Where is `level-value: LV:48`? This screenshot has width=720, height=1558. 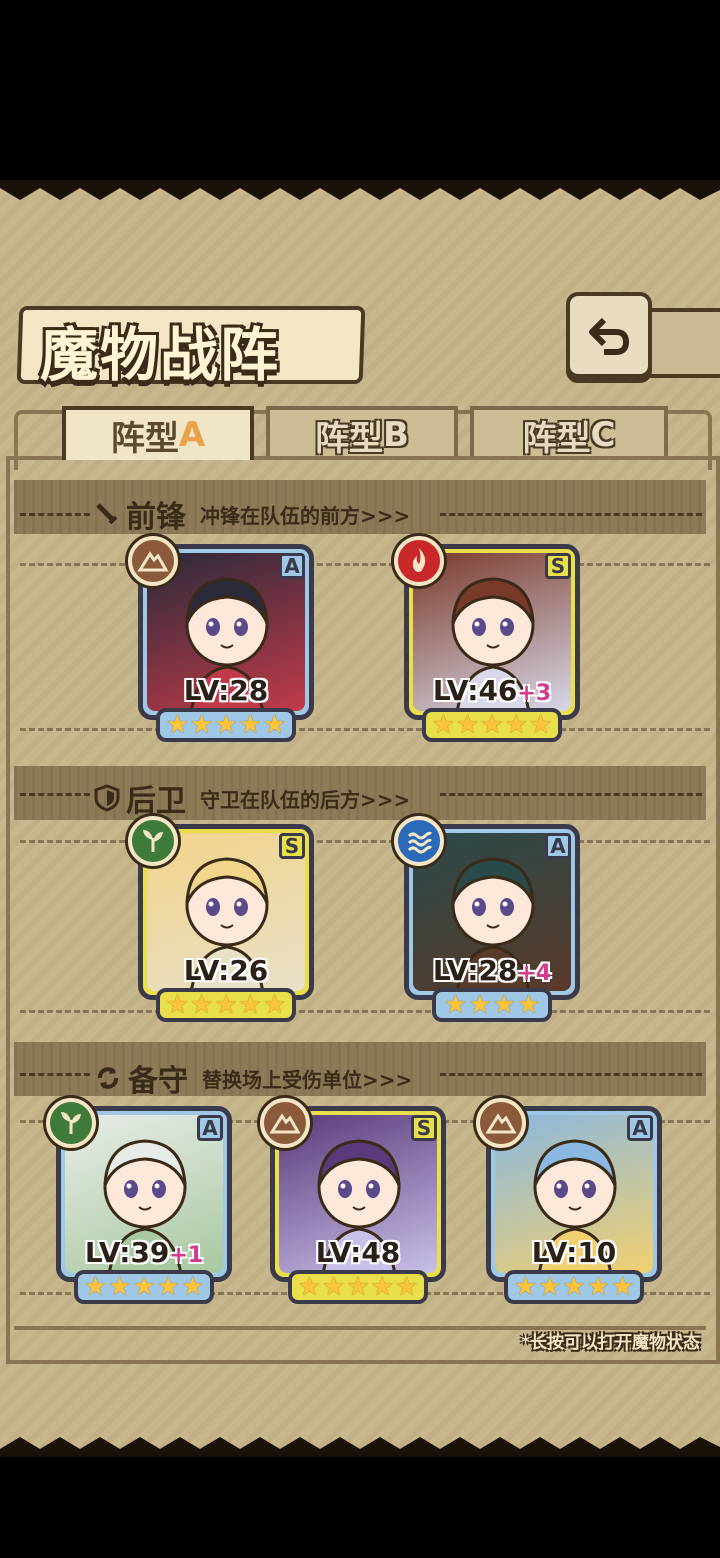 level-value: LV:48 is located at coordinates (358, 1252).